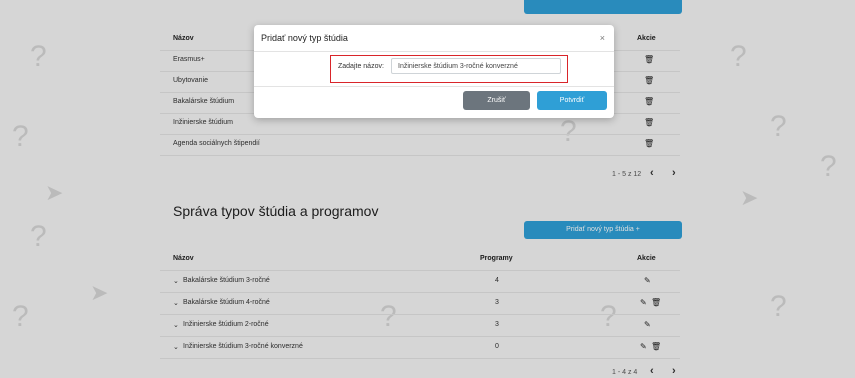 This screenshot has height=378, width=855. What do you see at coordinates (476, 66) in the screenshot?
I see `name-input: Inžinierske štúdium 3-ročné konverzné` at bounding box center [476, 66].